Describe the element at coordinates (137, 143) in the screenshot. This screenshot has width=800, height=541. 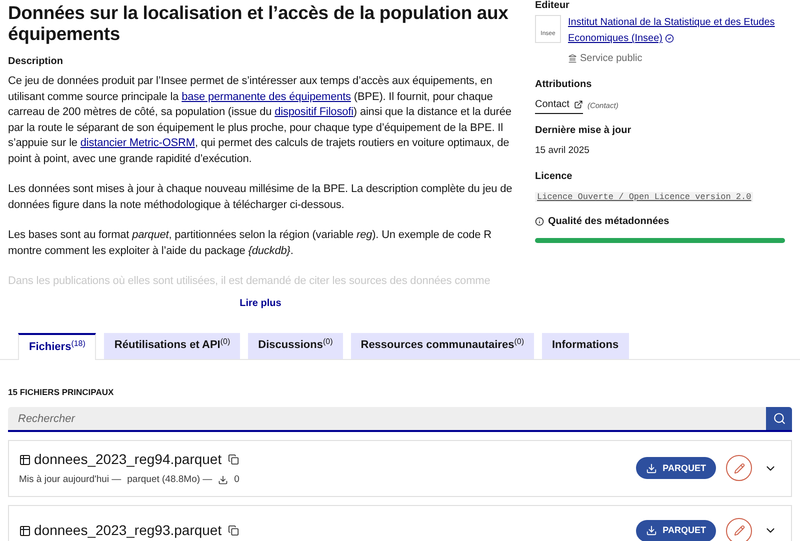
I see `text-link: distancier Metric-OSRM` at that location.